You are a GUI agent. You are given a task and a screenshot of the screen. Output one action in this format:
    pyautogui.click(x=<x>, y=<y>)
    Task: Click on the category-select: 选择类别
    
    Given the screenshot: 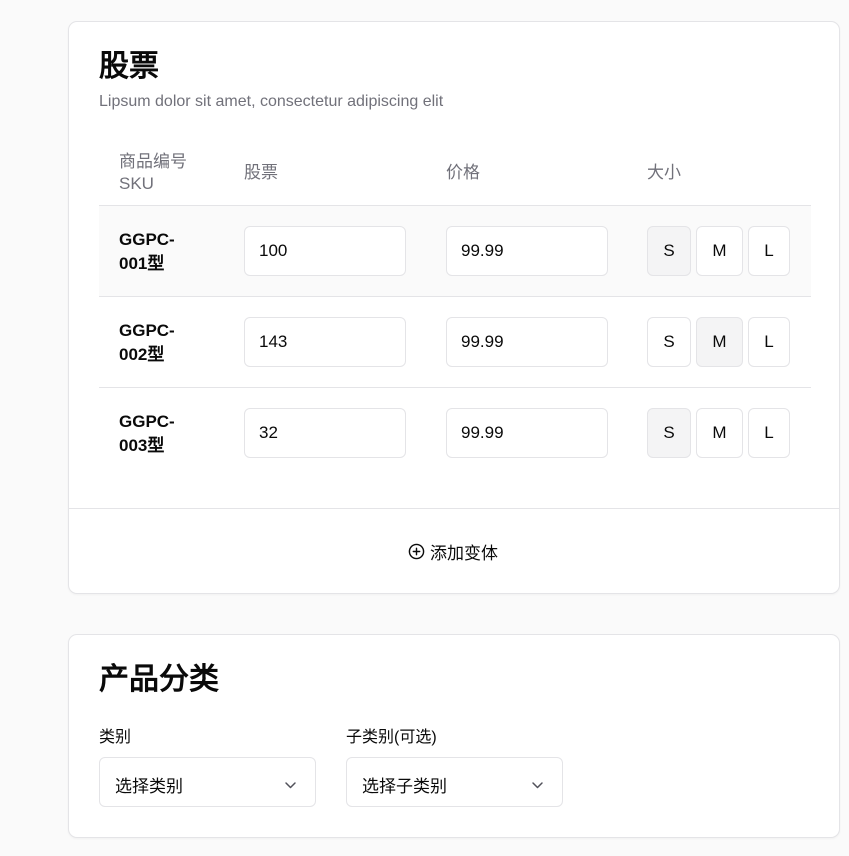 What is the action you would take?
    pyautogui.click(x=207, y=782)
    